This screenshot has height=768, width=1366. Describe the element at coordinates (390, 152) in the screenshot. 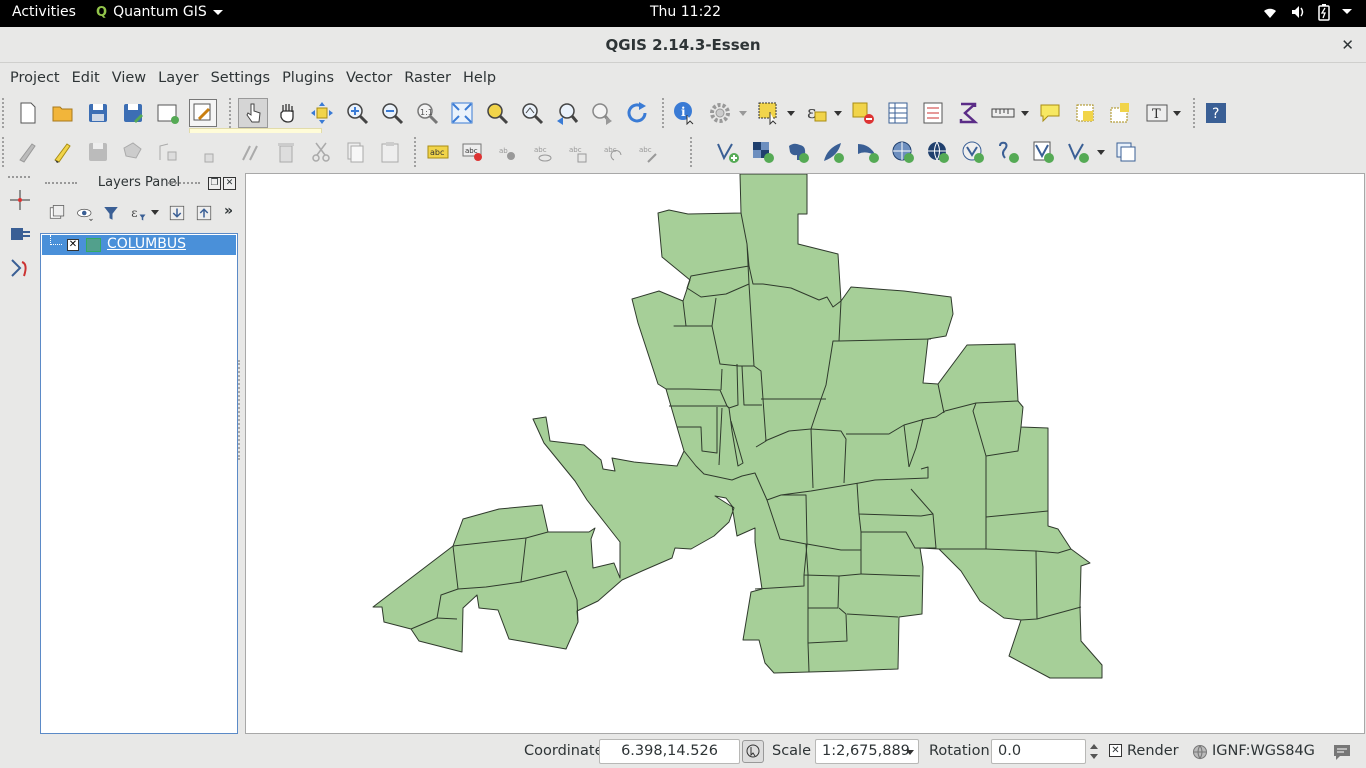

I see `paste-features-button` at that location.